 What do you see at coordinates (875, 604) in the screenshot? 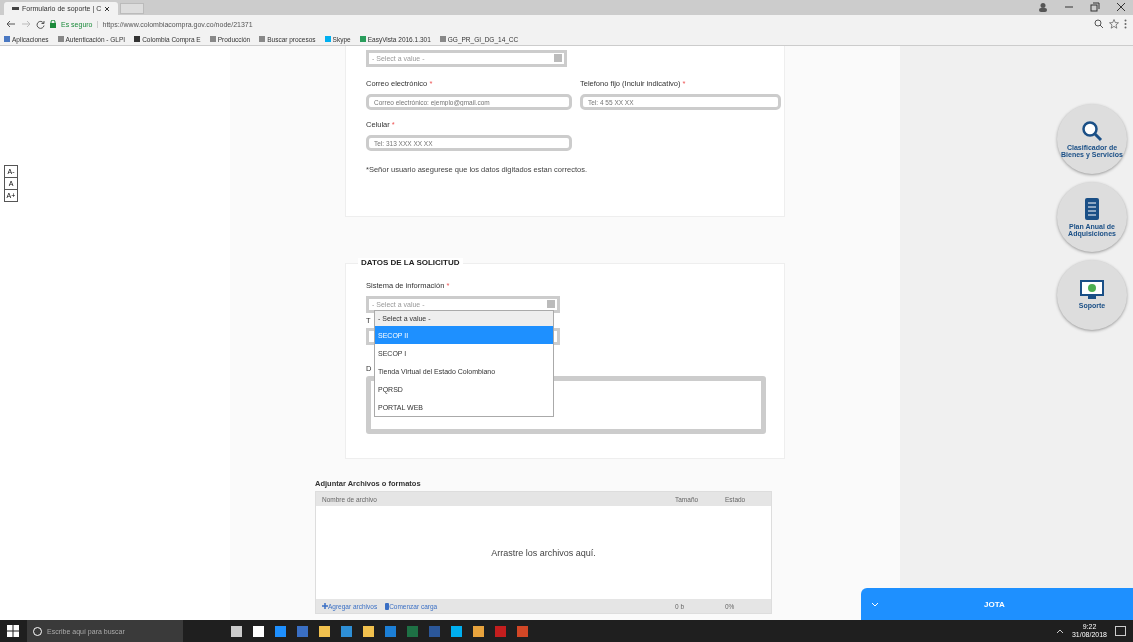
I see `chevron-icon` at bounding box center [875, 604].